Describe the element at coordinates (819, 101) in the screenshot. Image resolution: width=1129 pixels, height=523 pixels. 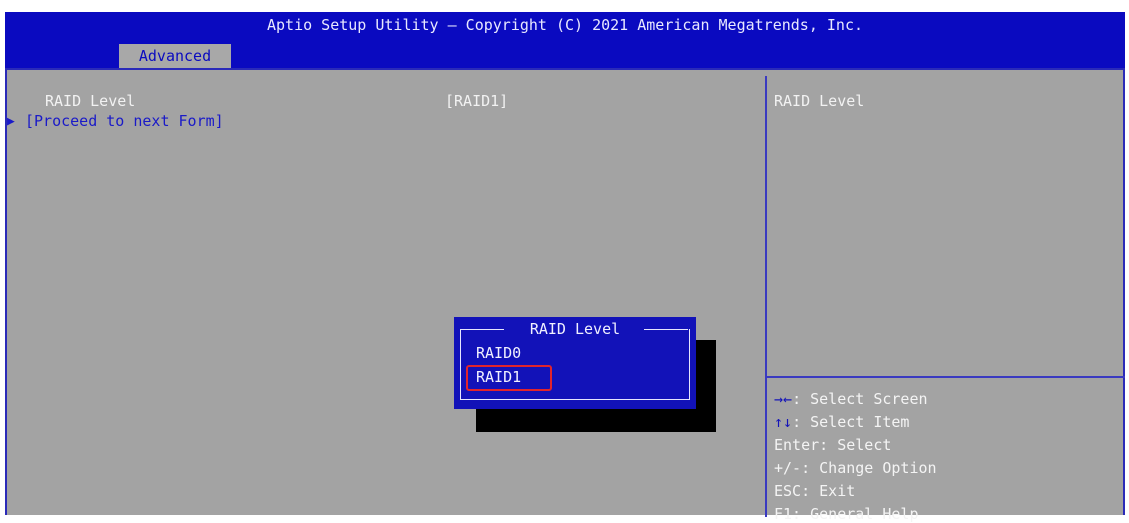
I see `help-description: RAID Level` at that location.